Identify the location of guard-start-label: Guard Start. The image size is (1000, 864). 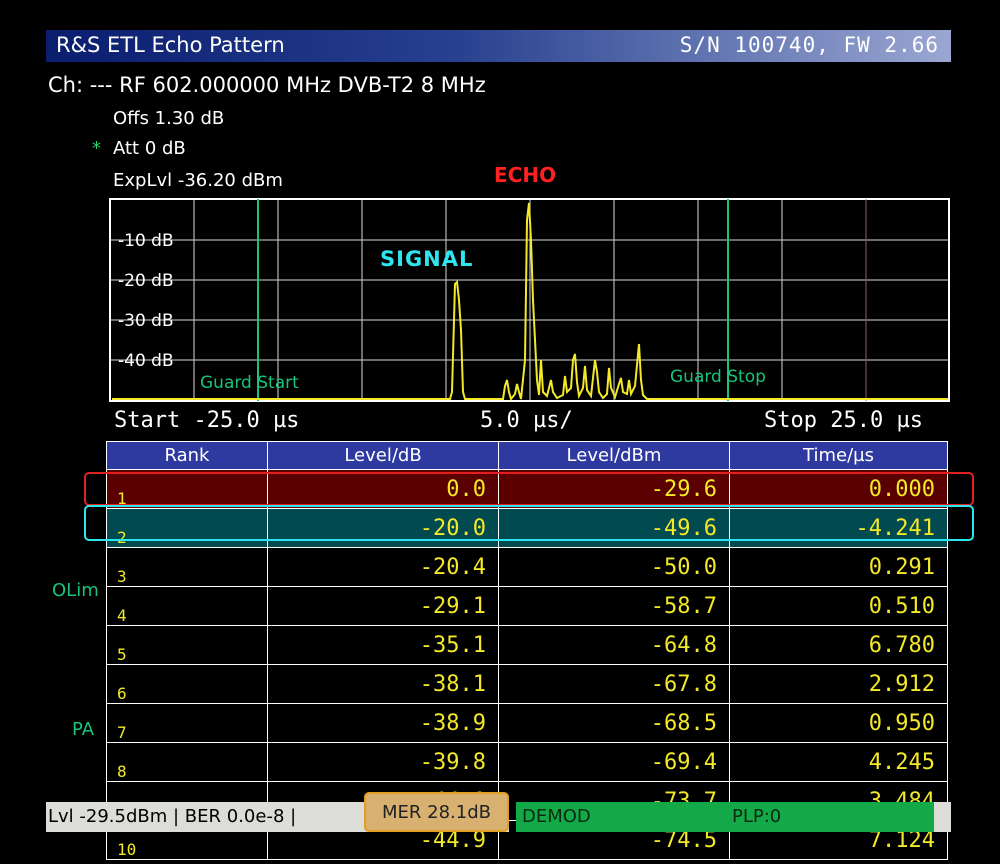
(249, 383).